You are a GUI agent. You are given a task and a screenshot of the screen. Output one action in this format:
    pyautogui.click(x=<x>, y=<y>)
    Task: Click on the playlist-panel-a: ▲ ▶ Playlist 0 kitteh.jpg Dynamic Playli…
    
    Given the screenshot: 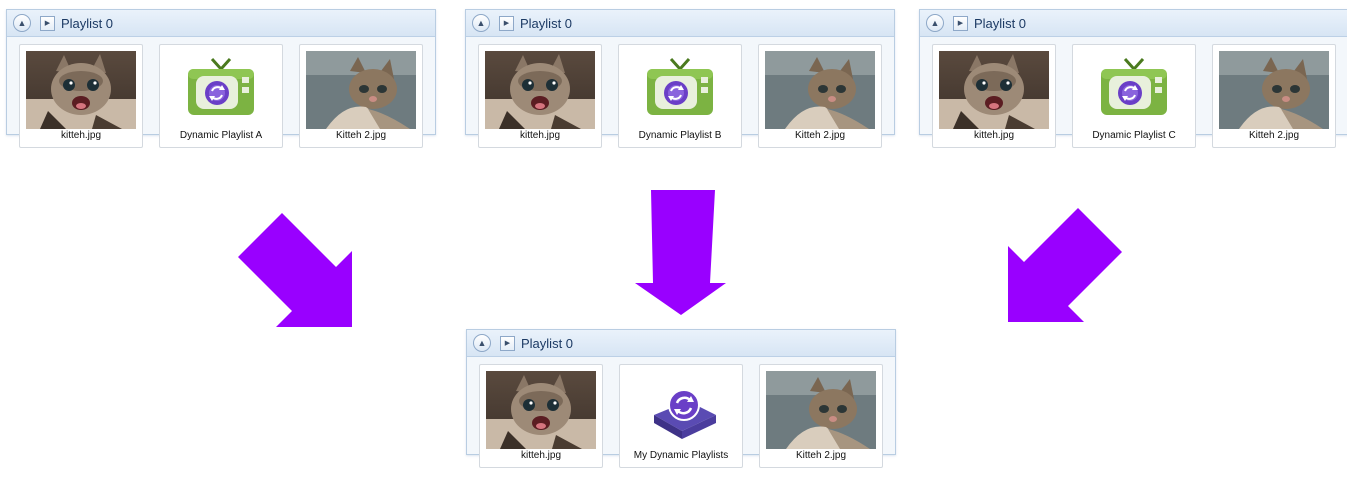 What is the action you would take?
    pyautogui.click(x=221, y=78)
    